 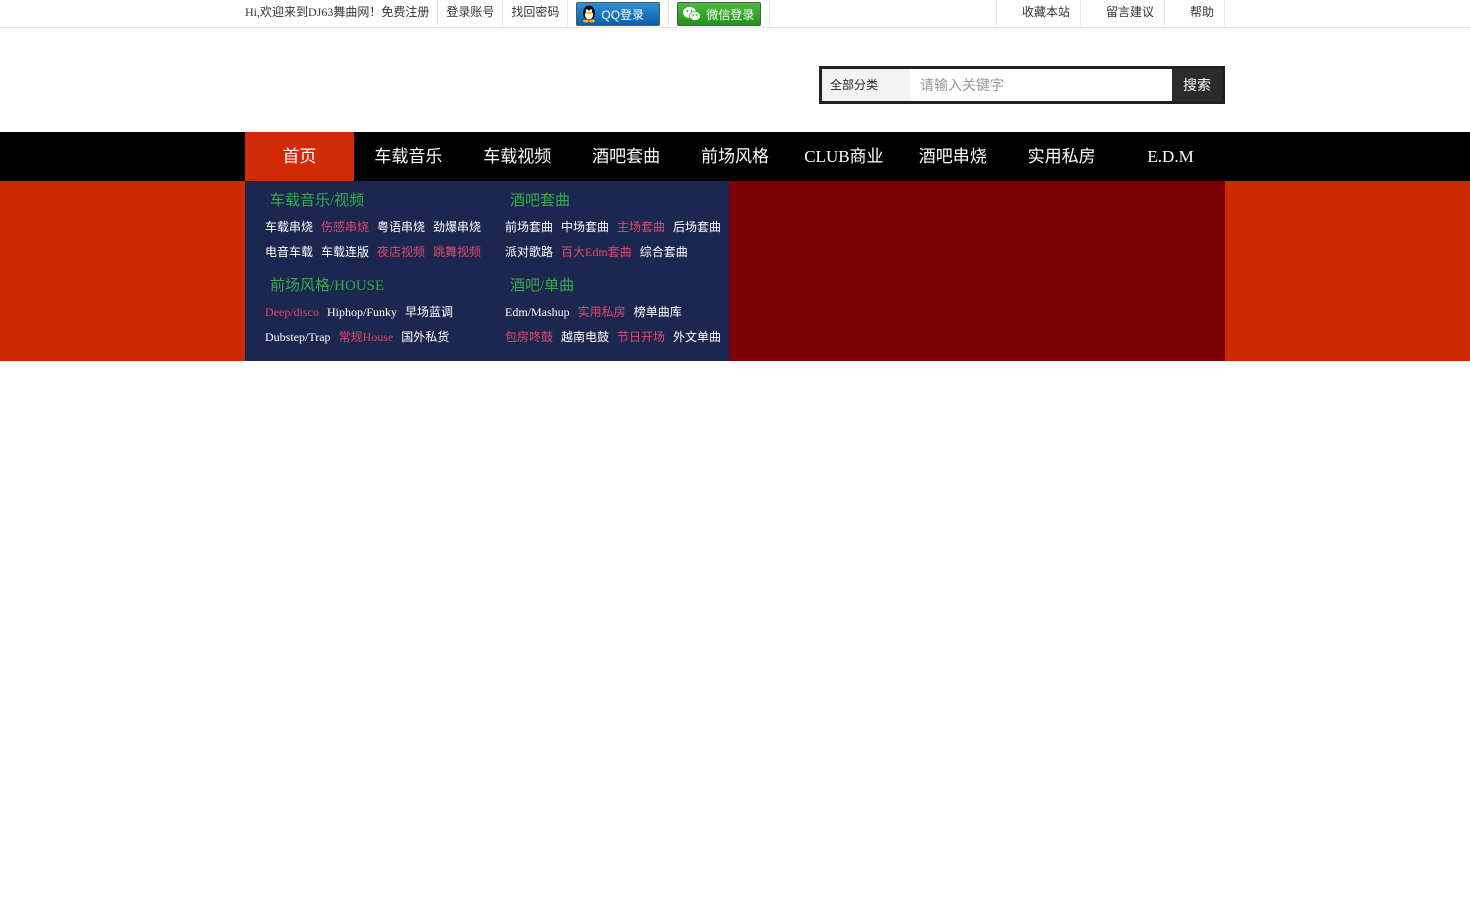 I want to click on menu-link: 前场套曲, so click(x=529, y=227).